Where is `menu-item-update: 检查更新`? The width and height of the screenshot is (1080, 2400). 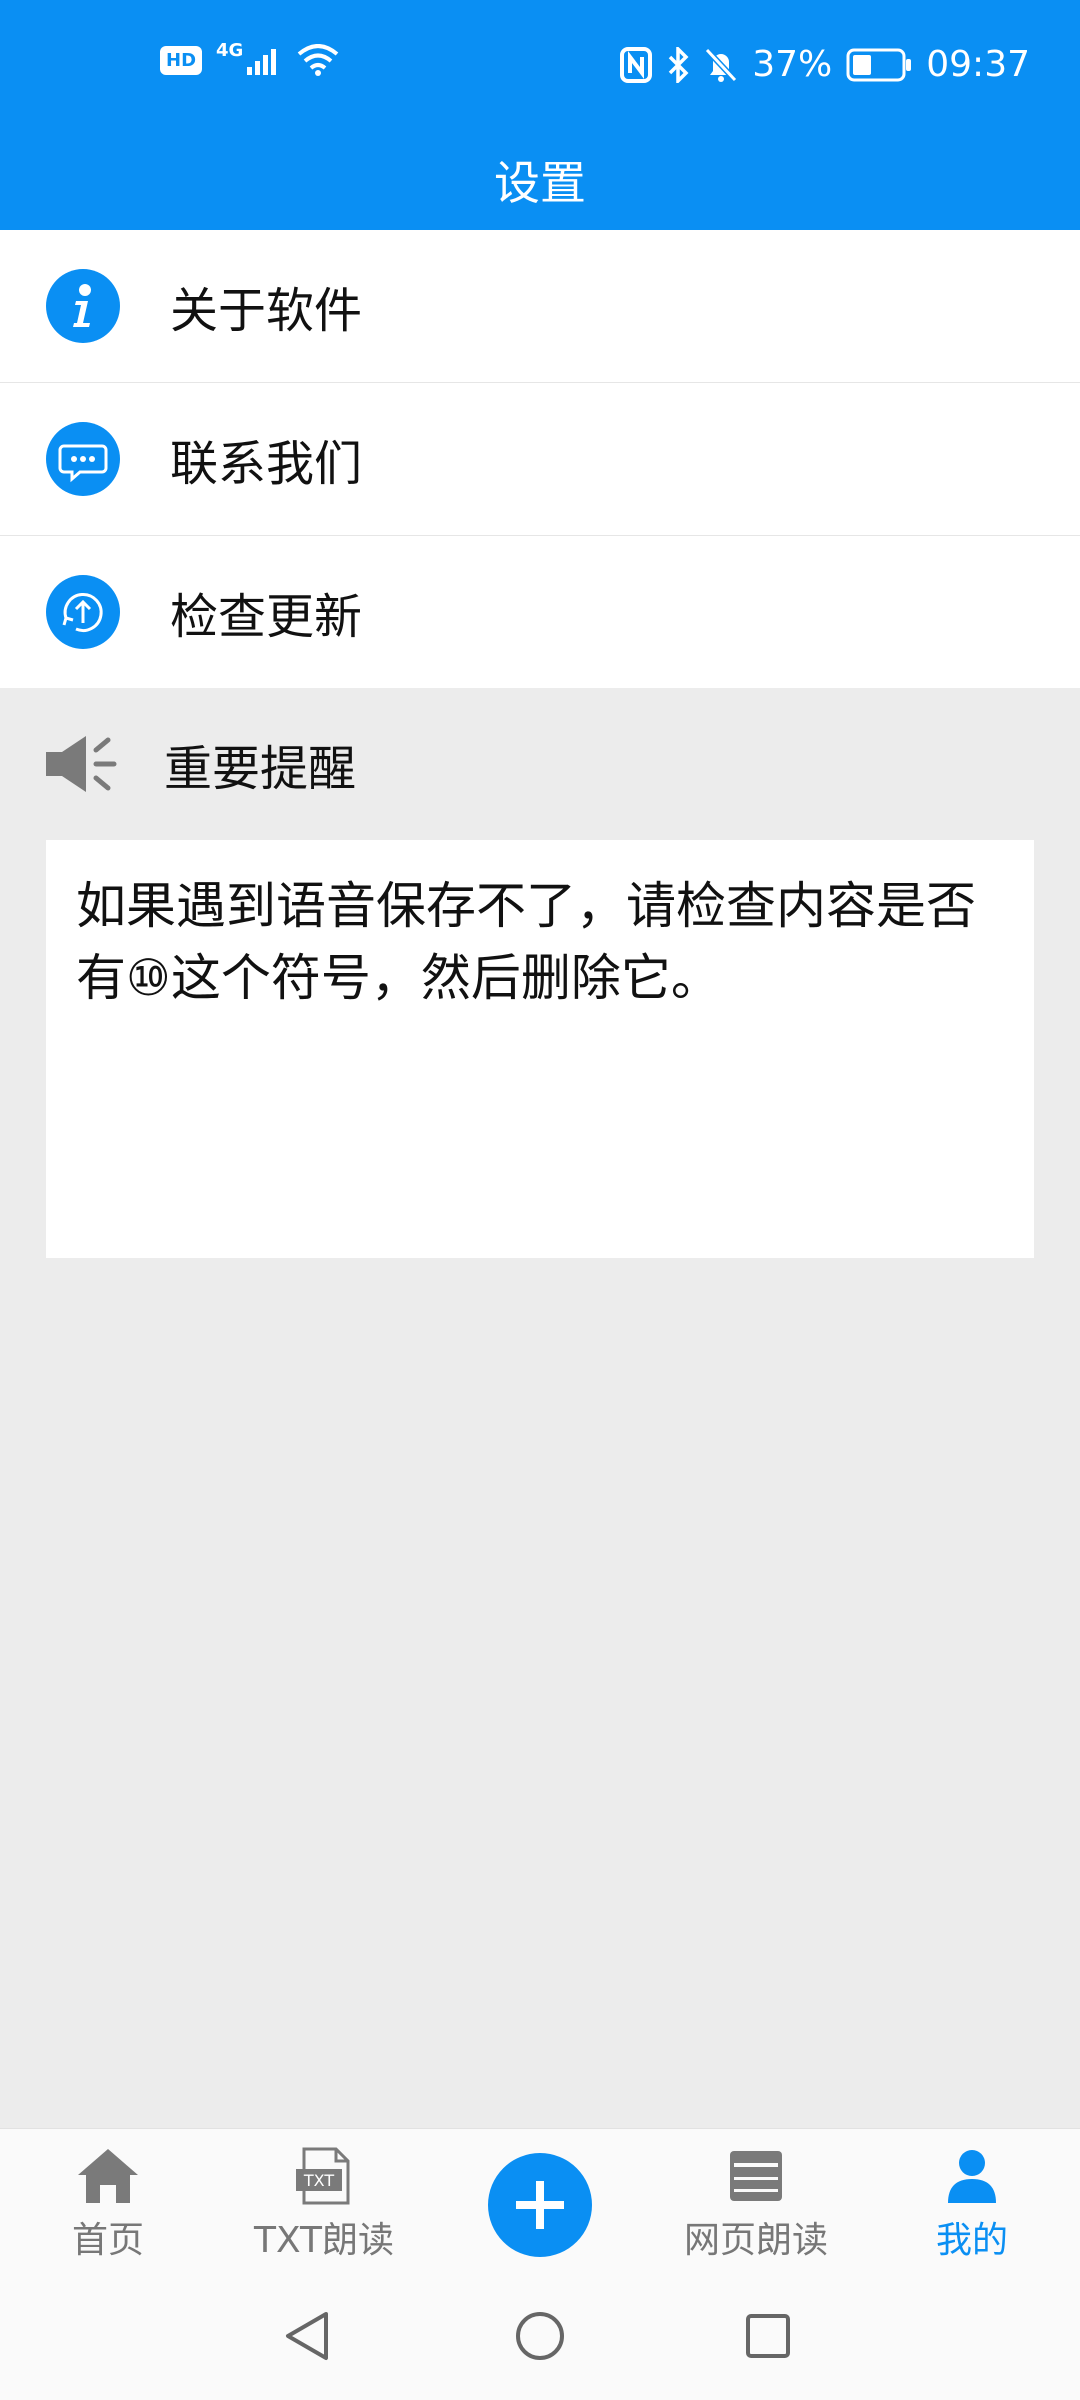
menu-item-update: 检查更新 is located at coordinates (540, 612).